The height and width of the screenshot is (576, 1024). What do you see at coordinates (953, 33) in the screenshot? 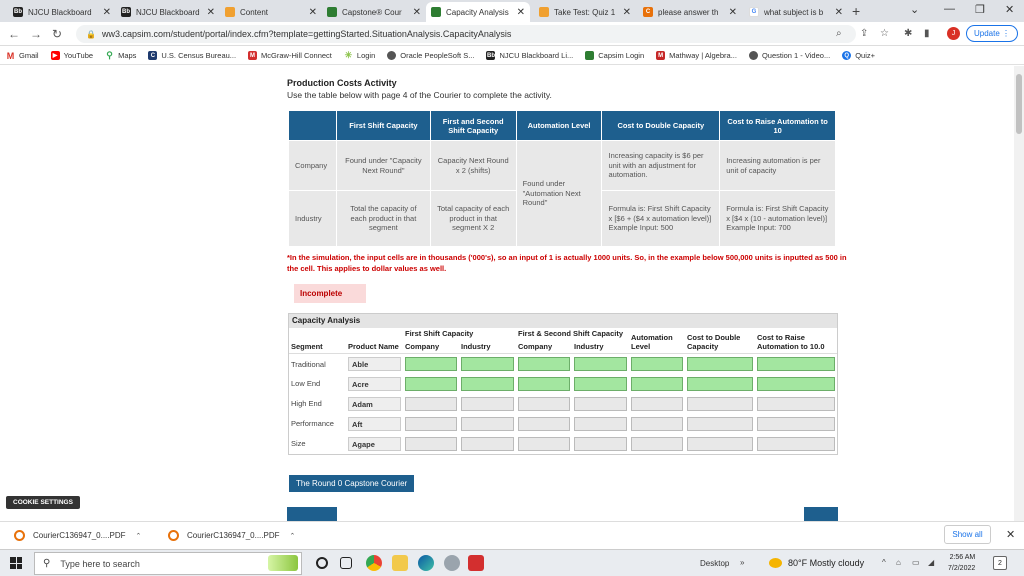
I see `profile-avatar: J` at bounding box center [953, 33].